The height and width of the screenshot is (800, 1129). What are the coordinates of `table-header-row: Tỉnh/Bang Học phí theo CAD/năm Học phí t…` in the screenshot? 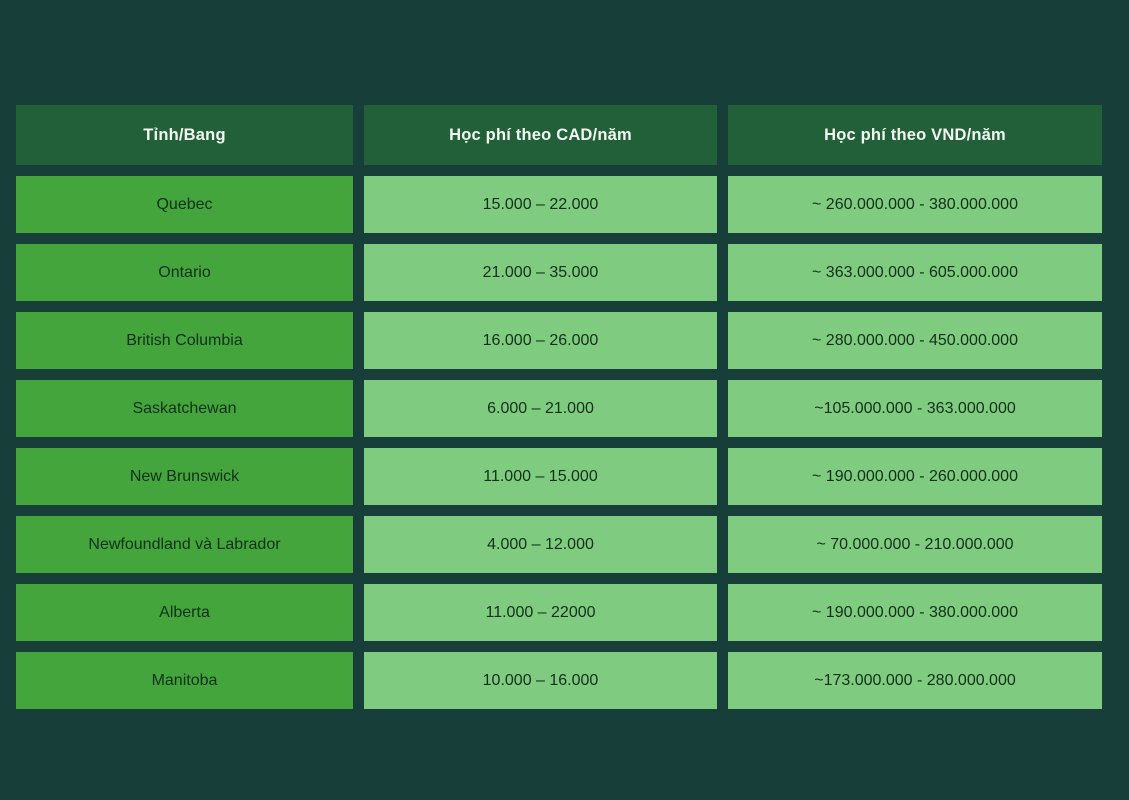 It's located at (559, 135).